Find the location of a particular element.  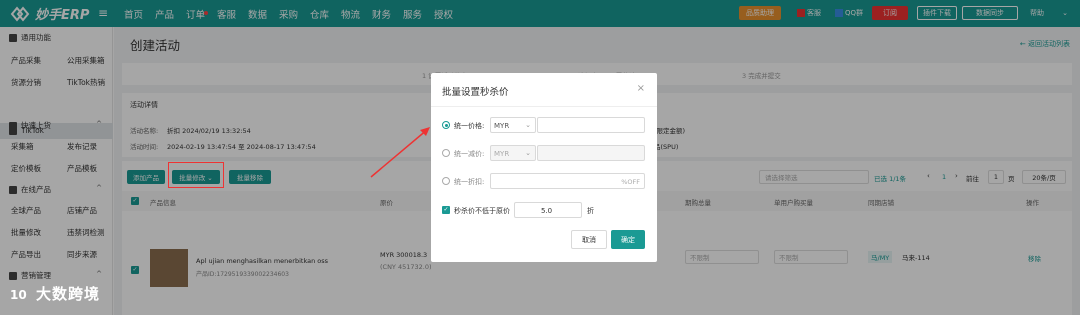

annotation-arrow-icon is located at coordinates (400, 152).